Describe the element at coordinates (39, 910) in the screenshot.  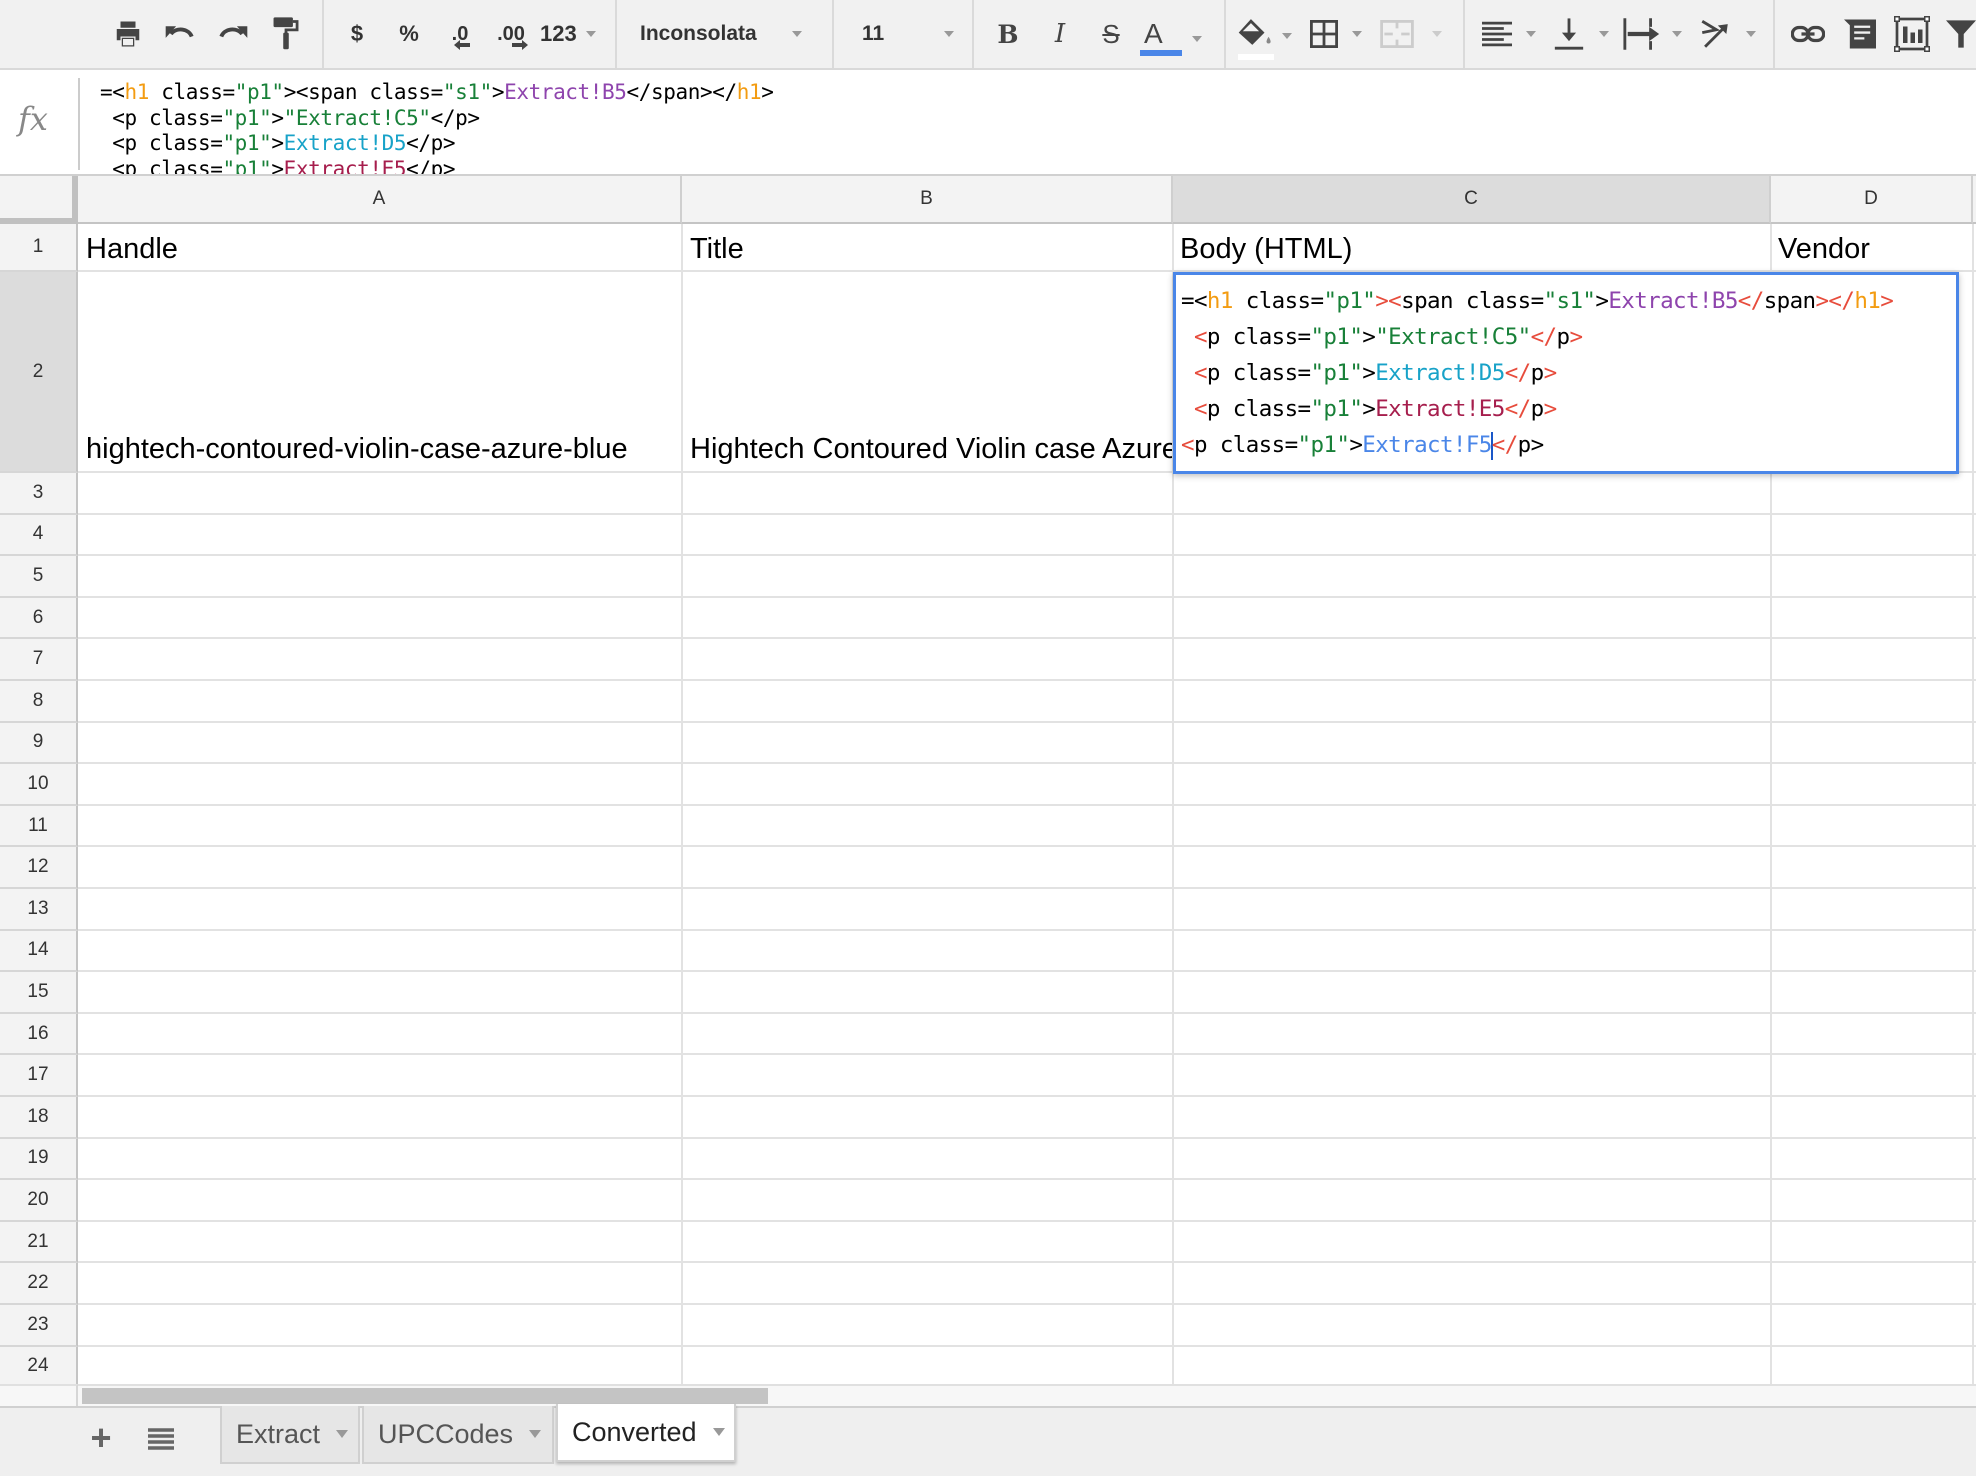
I see `row-header-13: 13` at that location.